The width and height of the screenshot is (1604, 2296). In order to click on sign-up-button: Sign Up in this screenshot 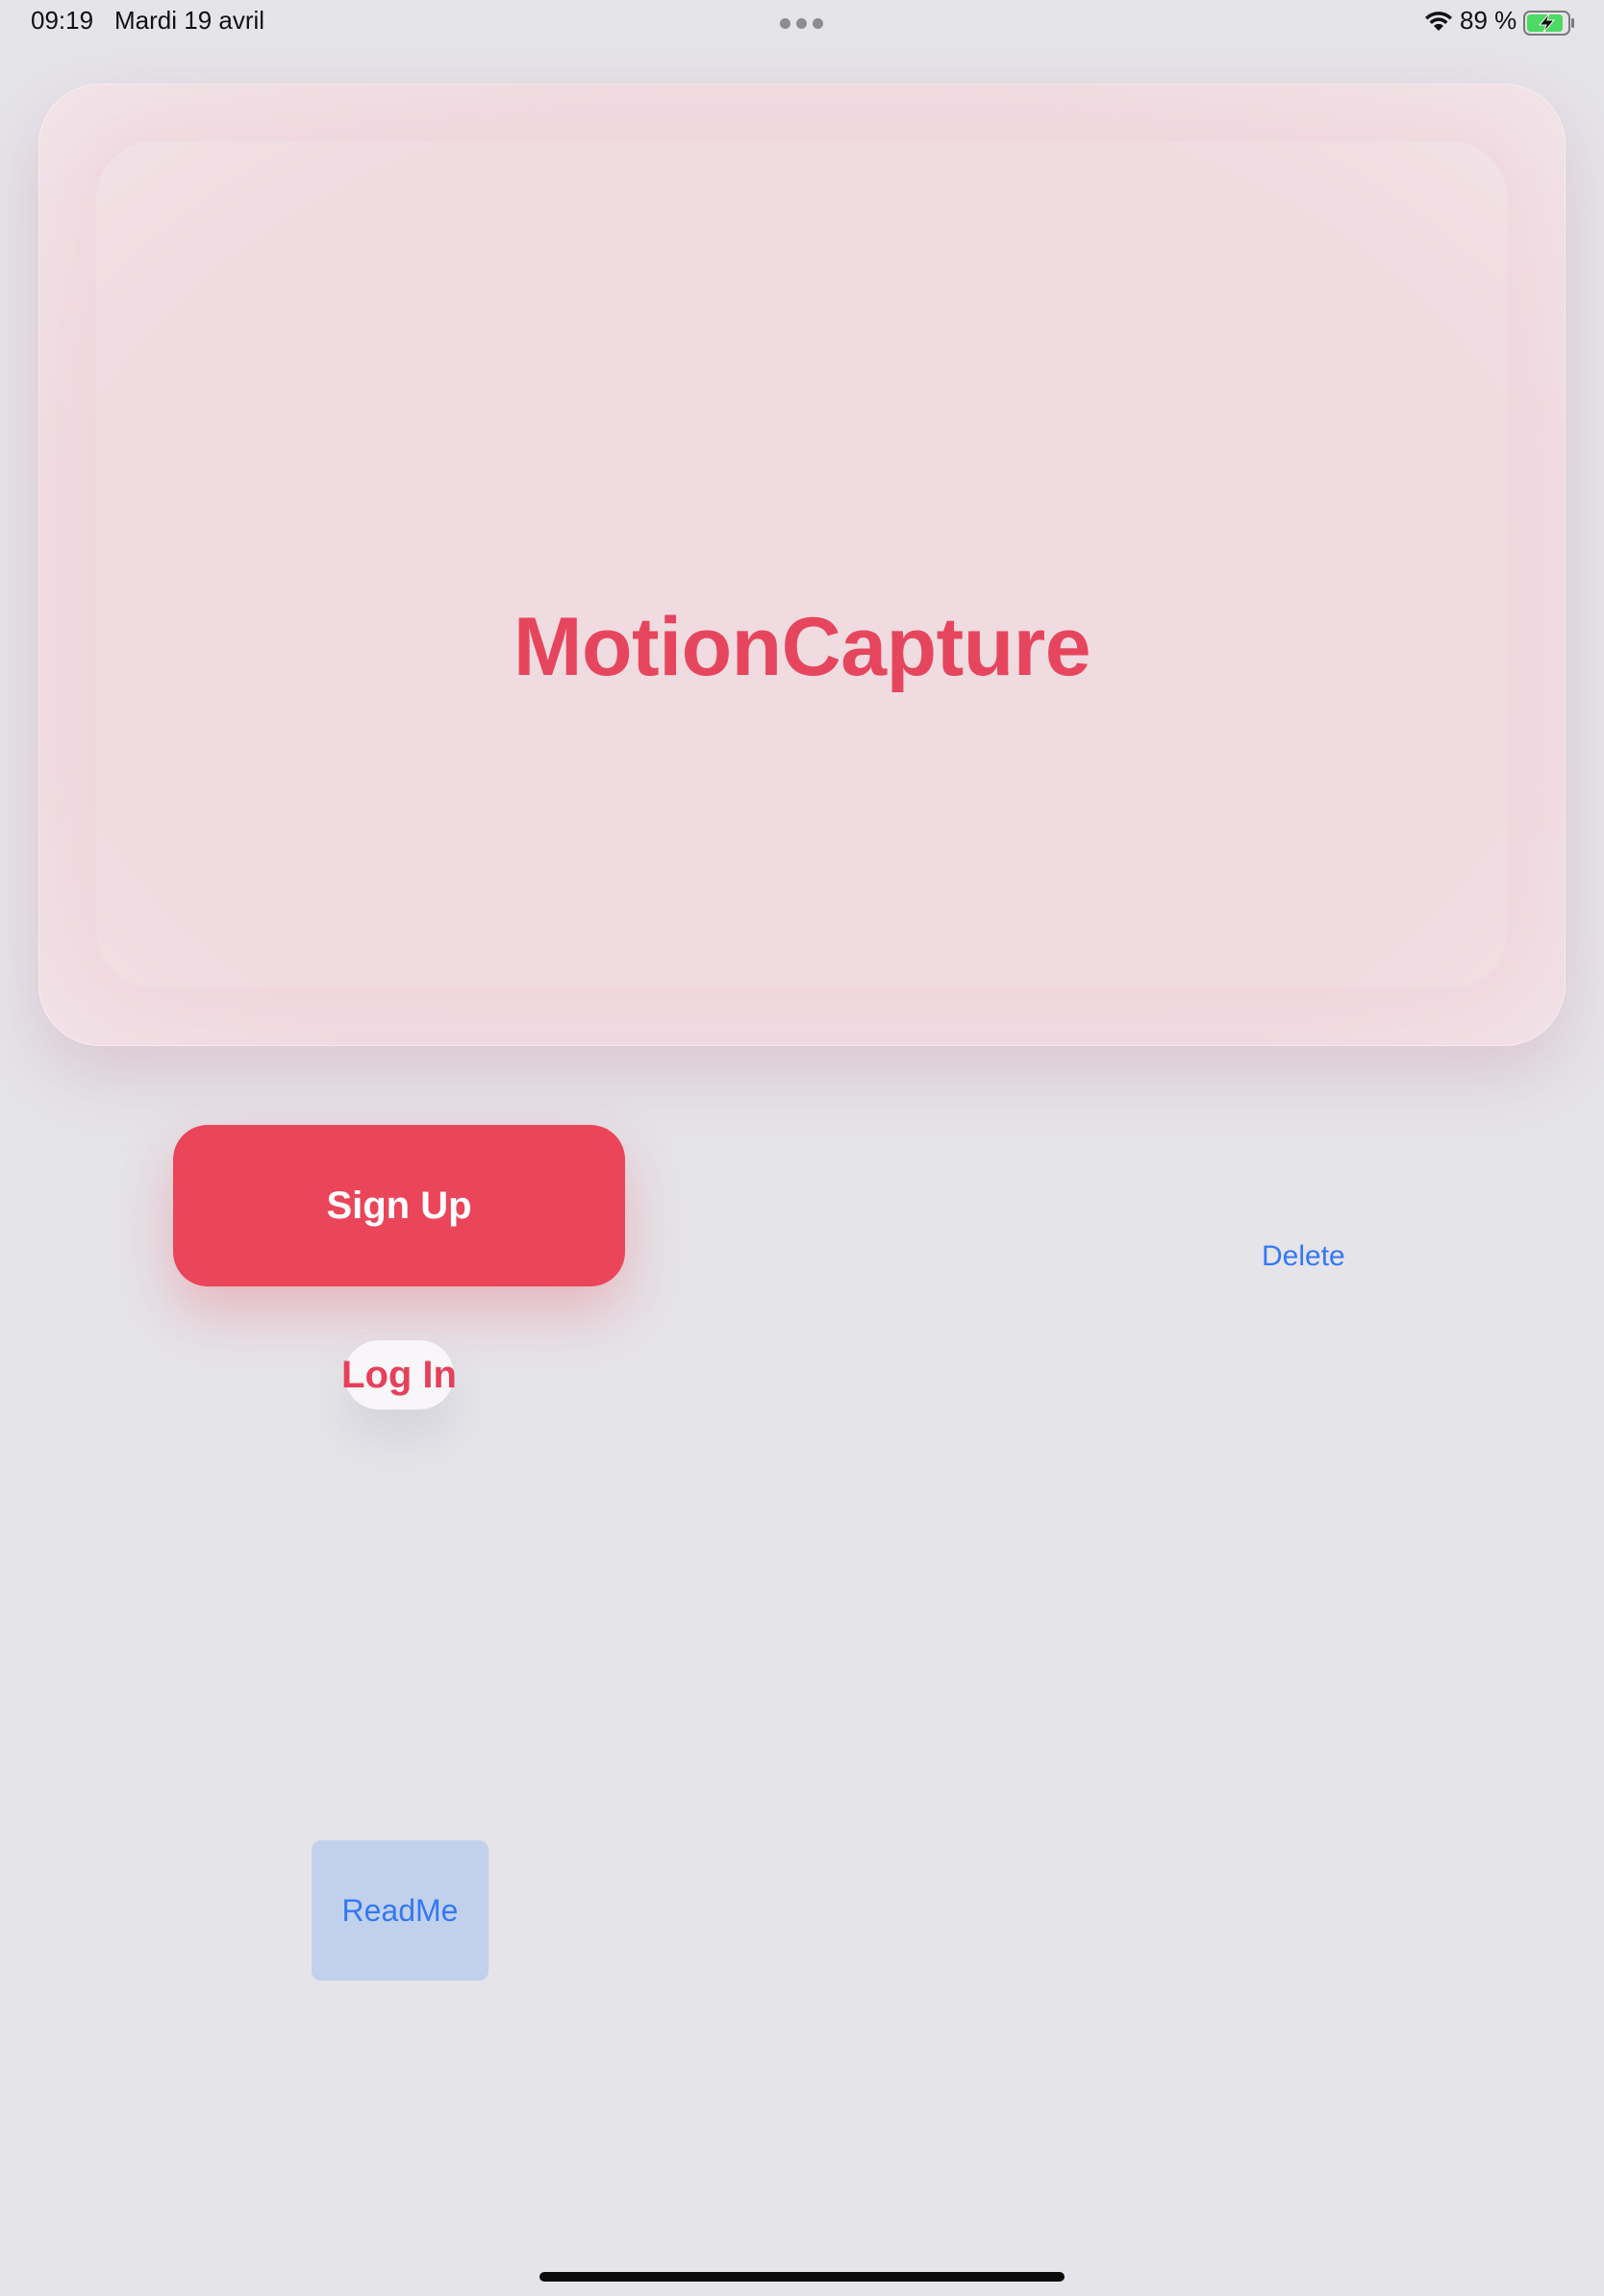, I will do `click(399, 1205)`.